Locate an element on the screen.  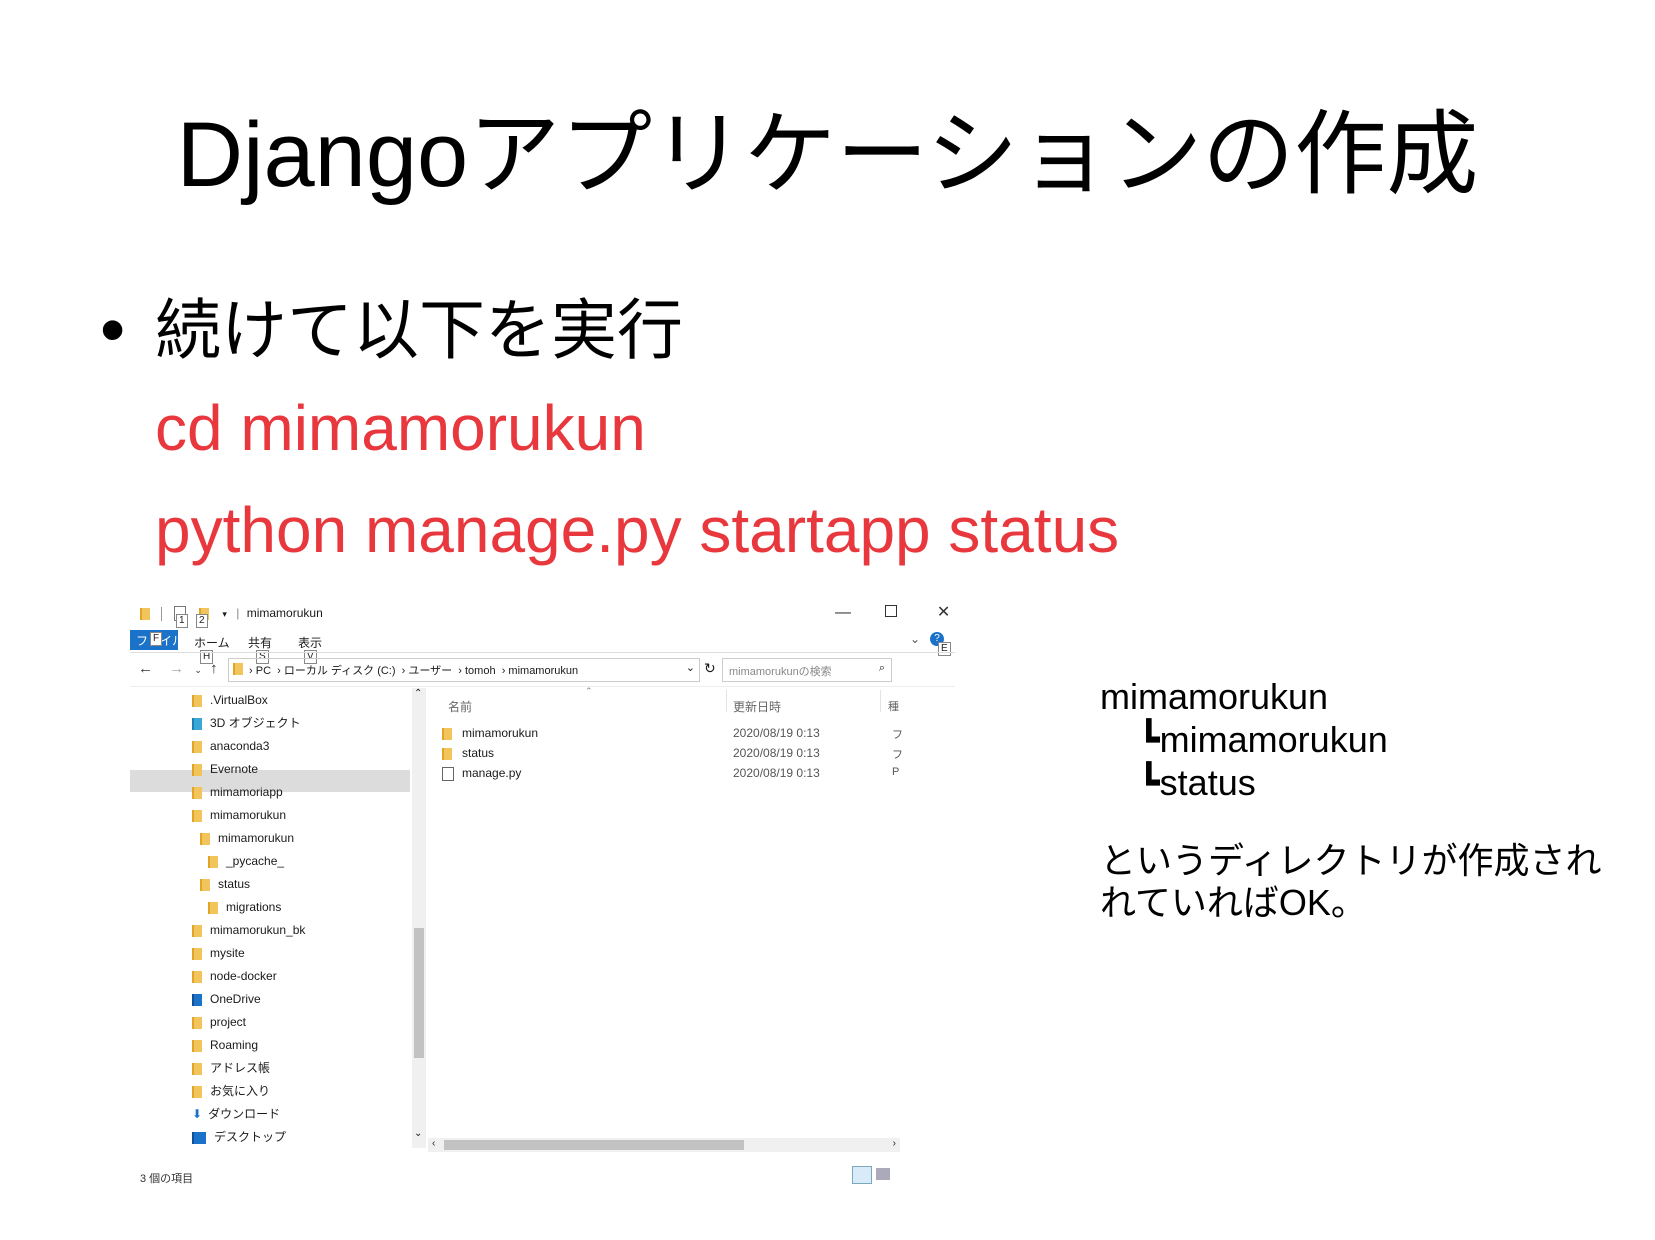
slide-title: Djangoアプリケーションの作成 is located at coordinates (827, 155).